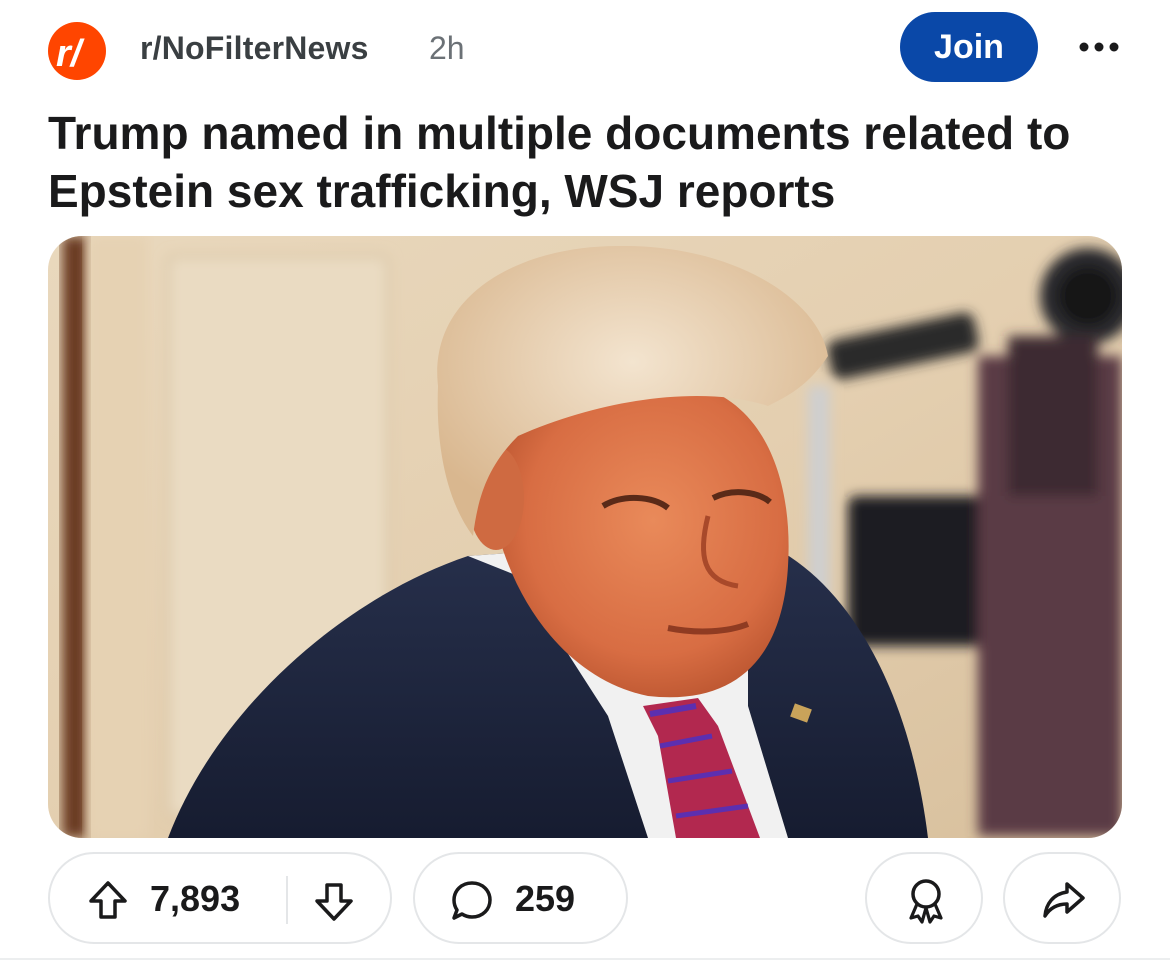  Describe the element at coordinates (926, 901) in the screenshot. I see `award-icon` at that location.